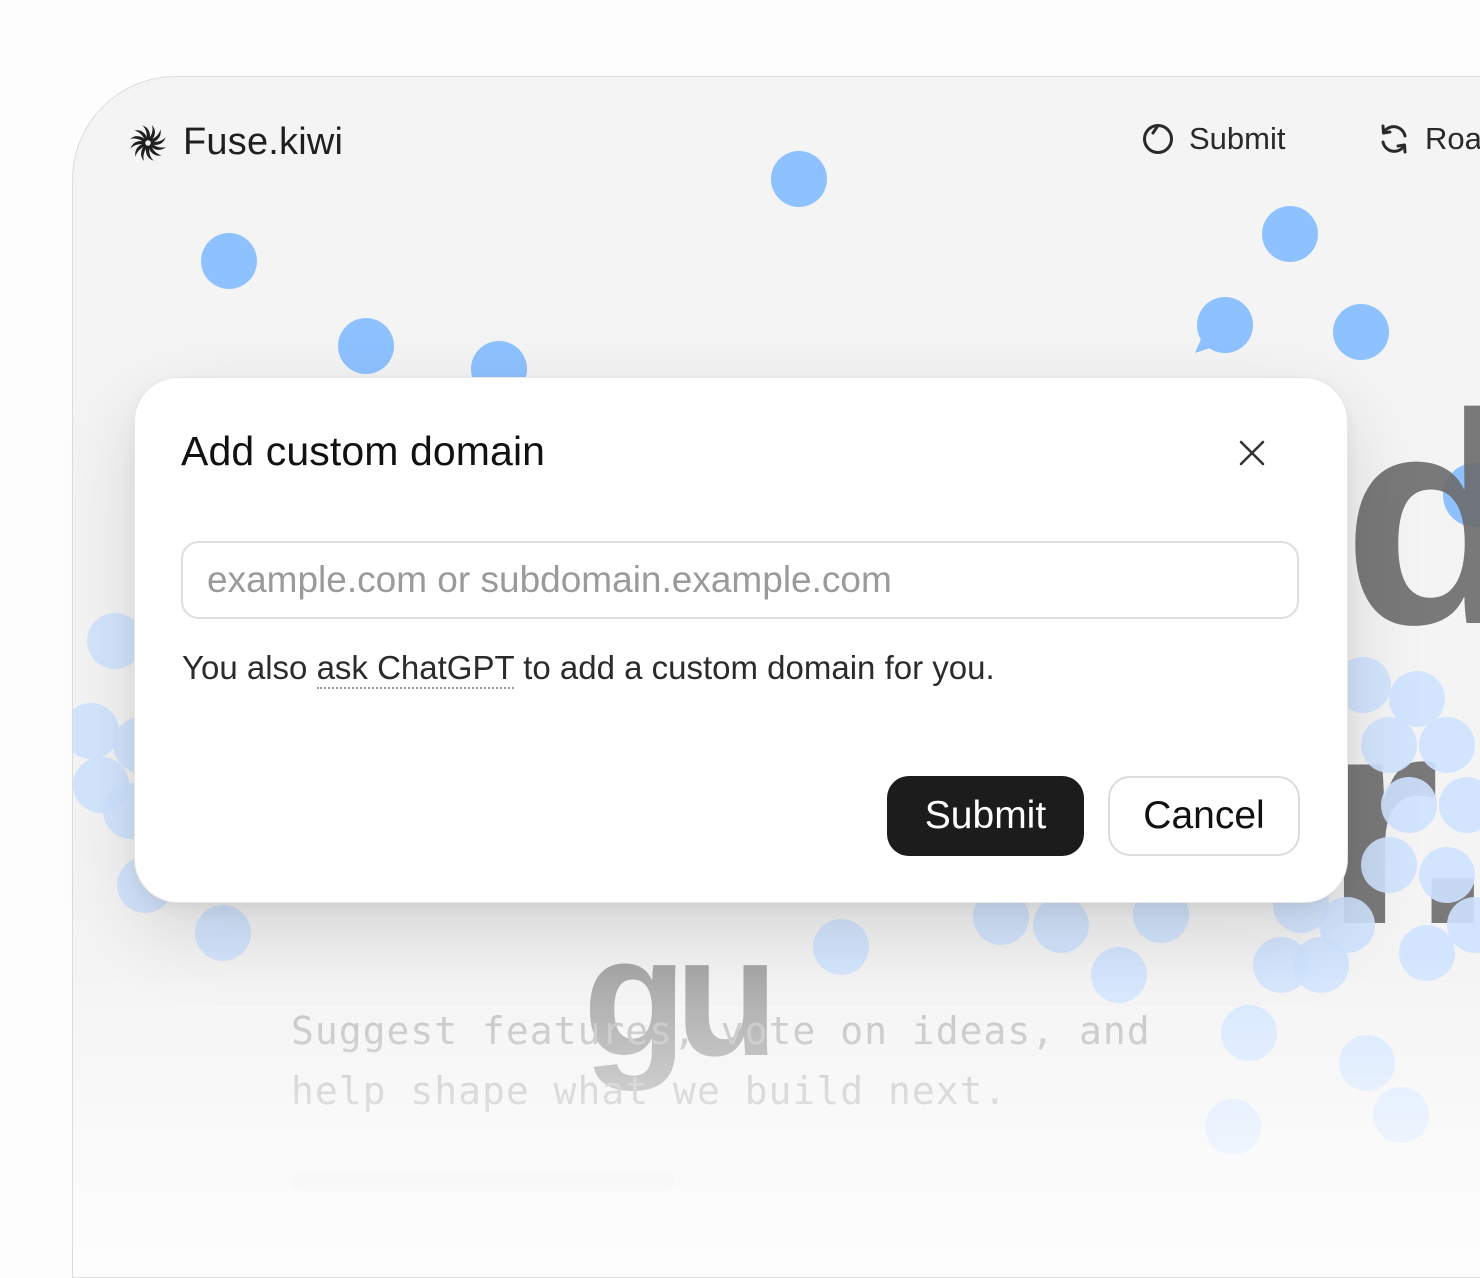 The image size is (1480, 1278). Describe the element at coordinates (483, 1181) in the screenshot. I see `hero-cta-placeholder` at that location.